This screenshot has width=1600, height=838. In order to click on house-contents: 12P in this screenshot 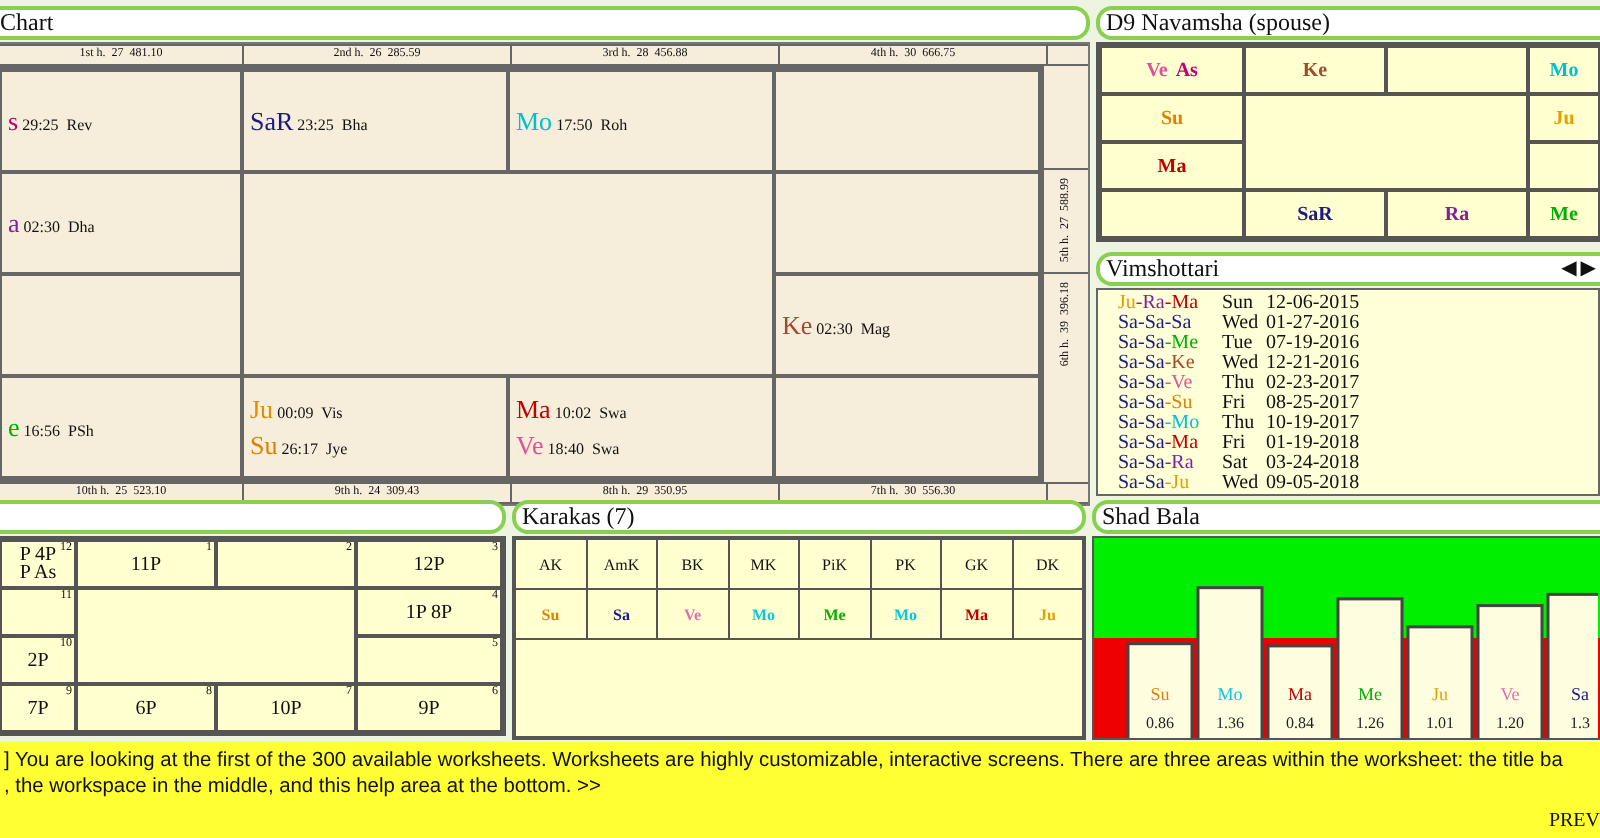, I will do `click(429, 564)`.